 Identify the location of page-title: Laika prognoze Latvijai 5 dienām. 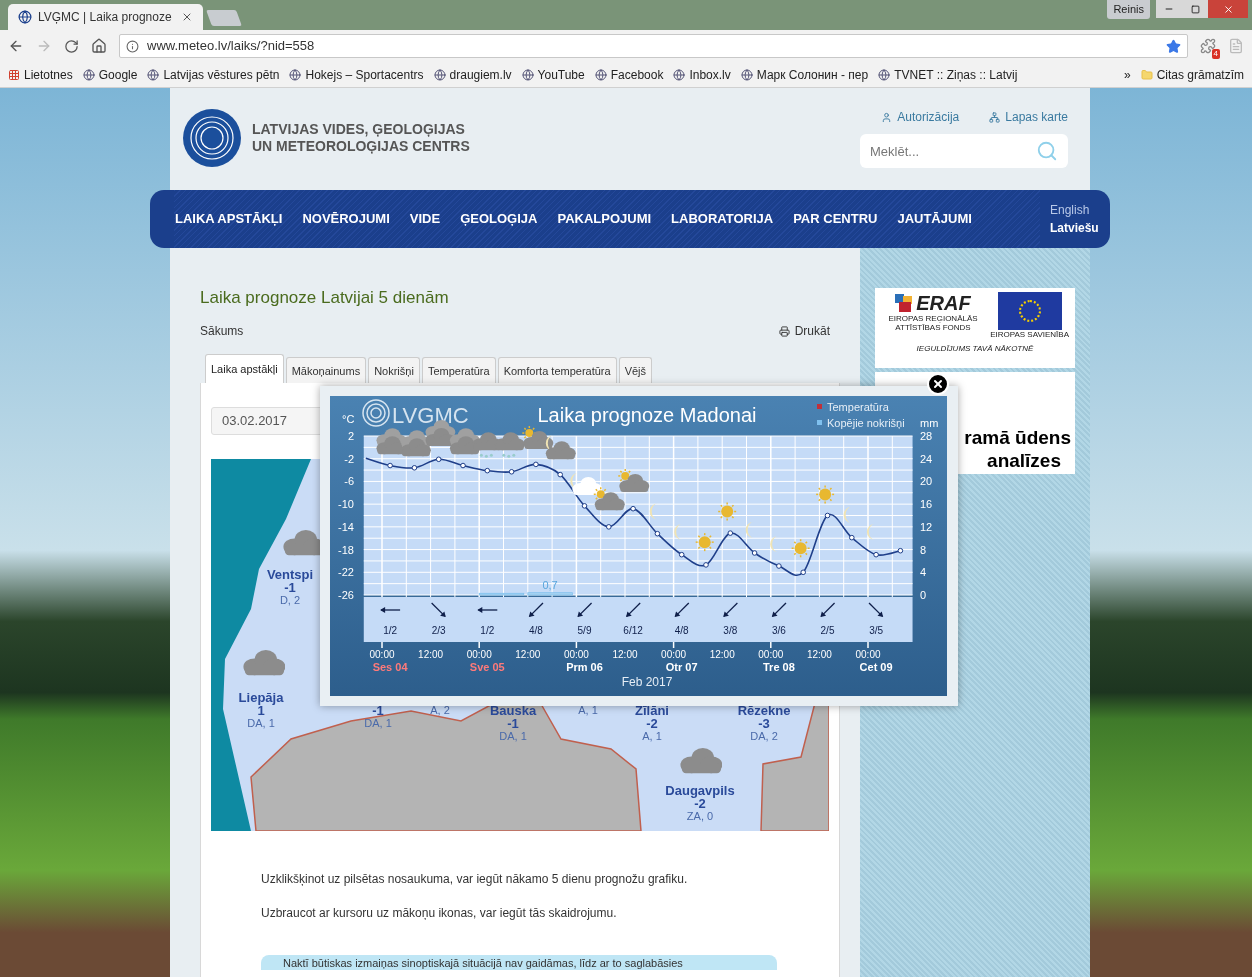
(325, 298).